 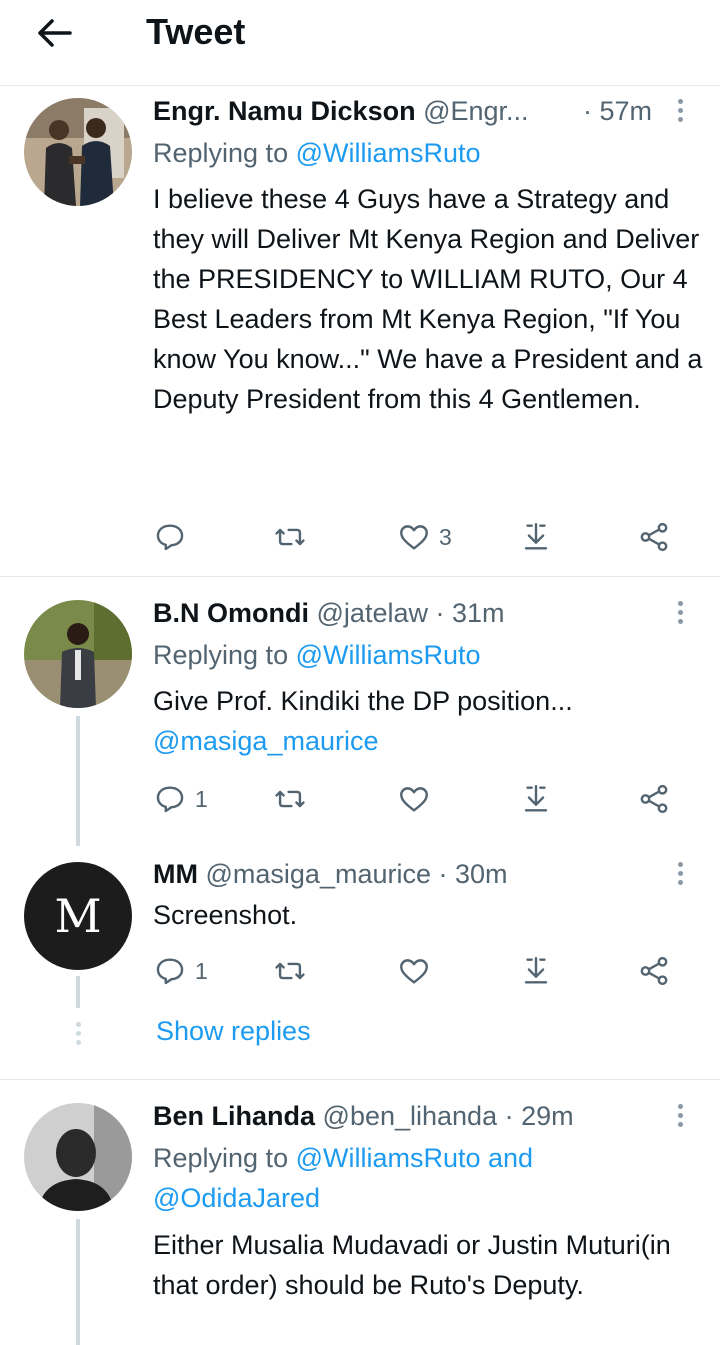 What do you see at coordinates (372, 613) in the screenshot?
I see `handle: @jatelaw` at bounding box center [372, 613].